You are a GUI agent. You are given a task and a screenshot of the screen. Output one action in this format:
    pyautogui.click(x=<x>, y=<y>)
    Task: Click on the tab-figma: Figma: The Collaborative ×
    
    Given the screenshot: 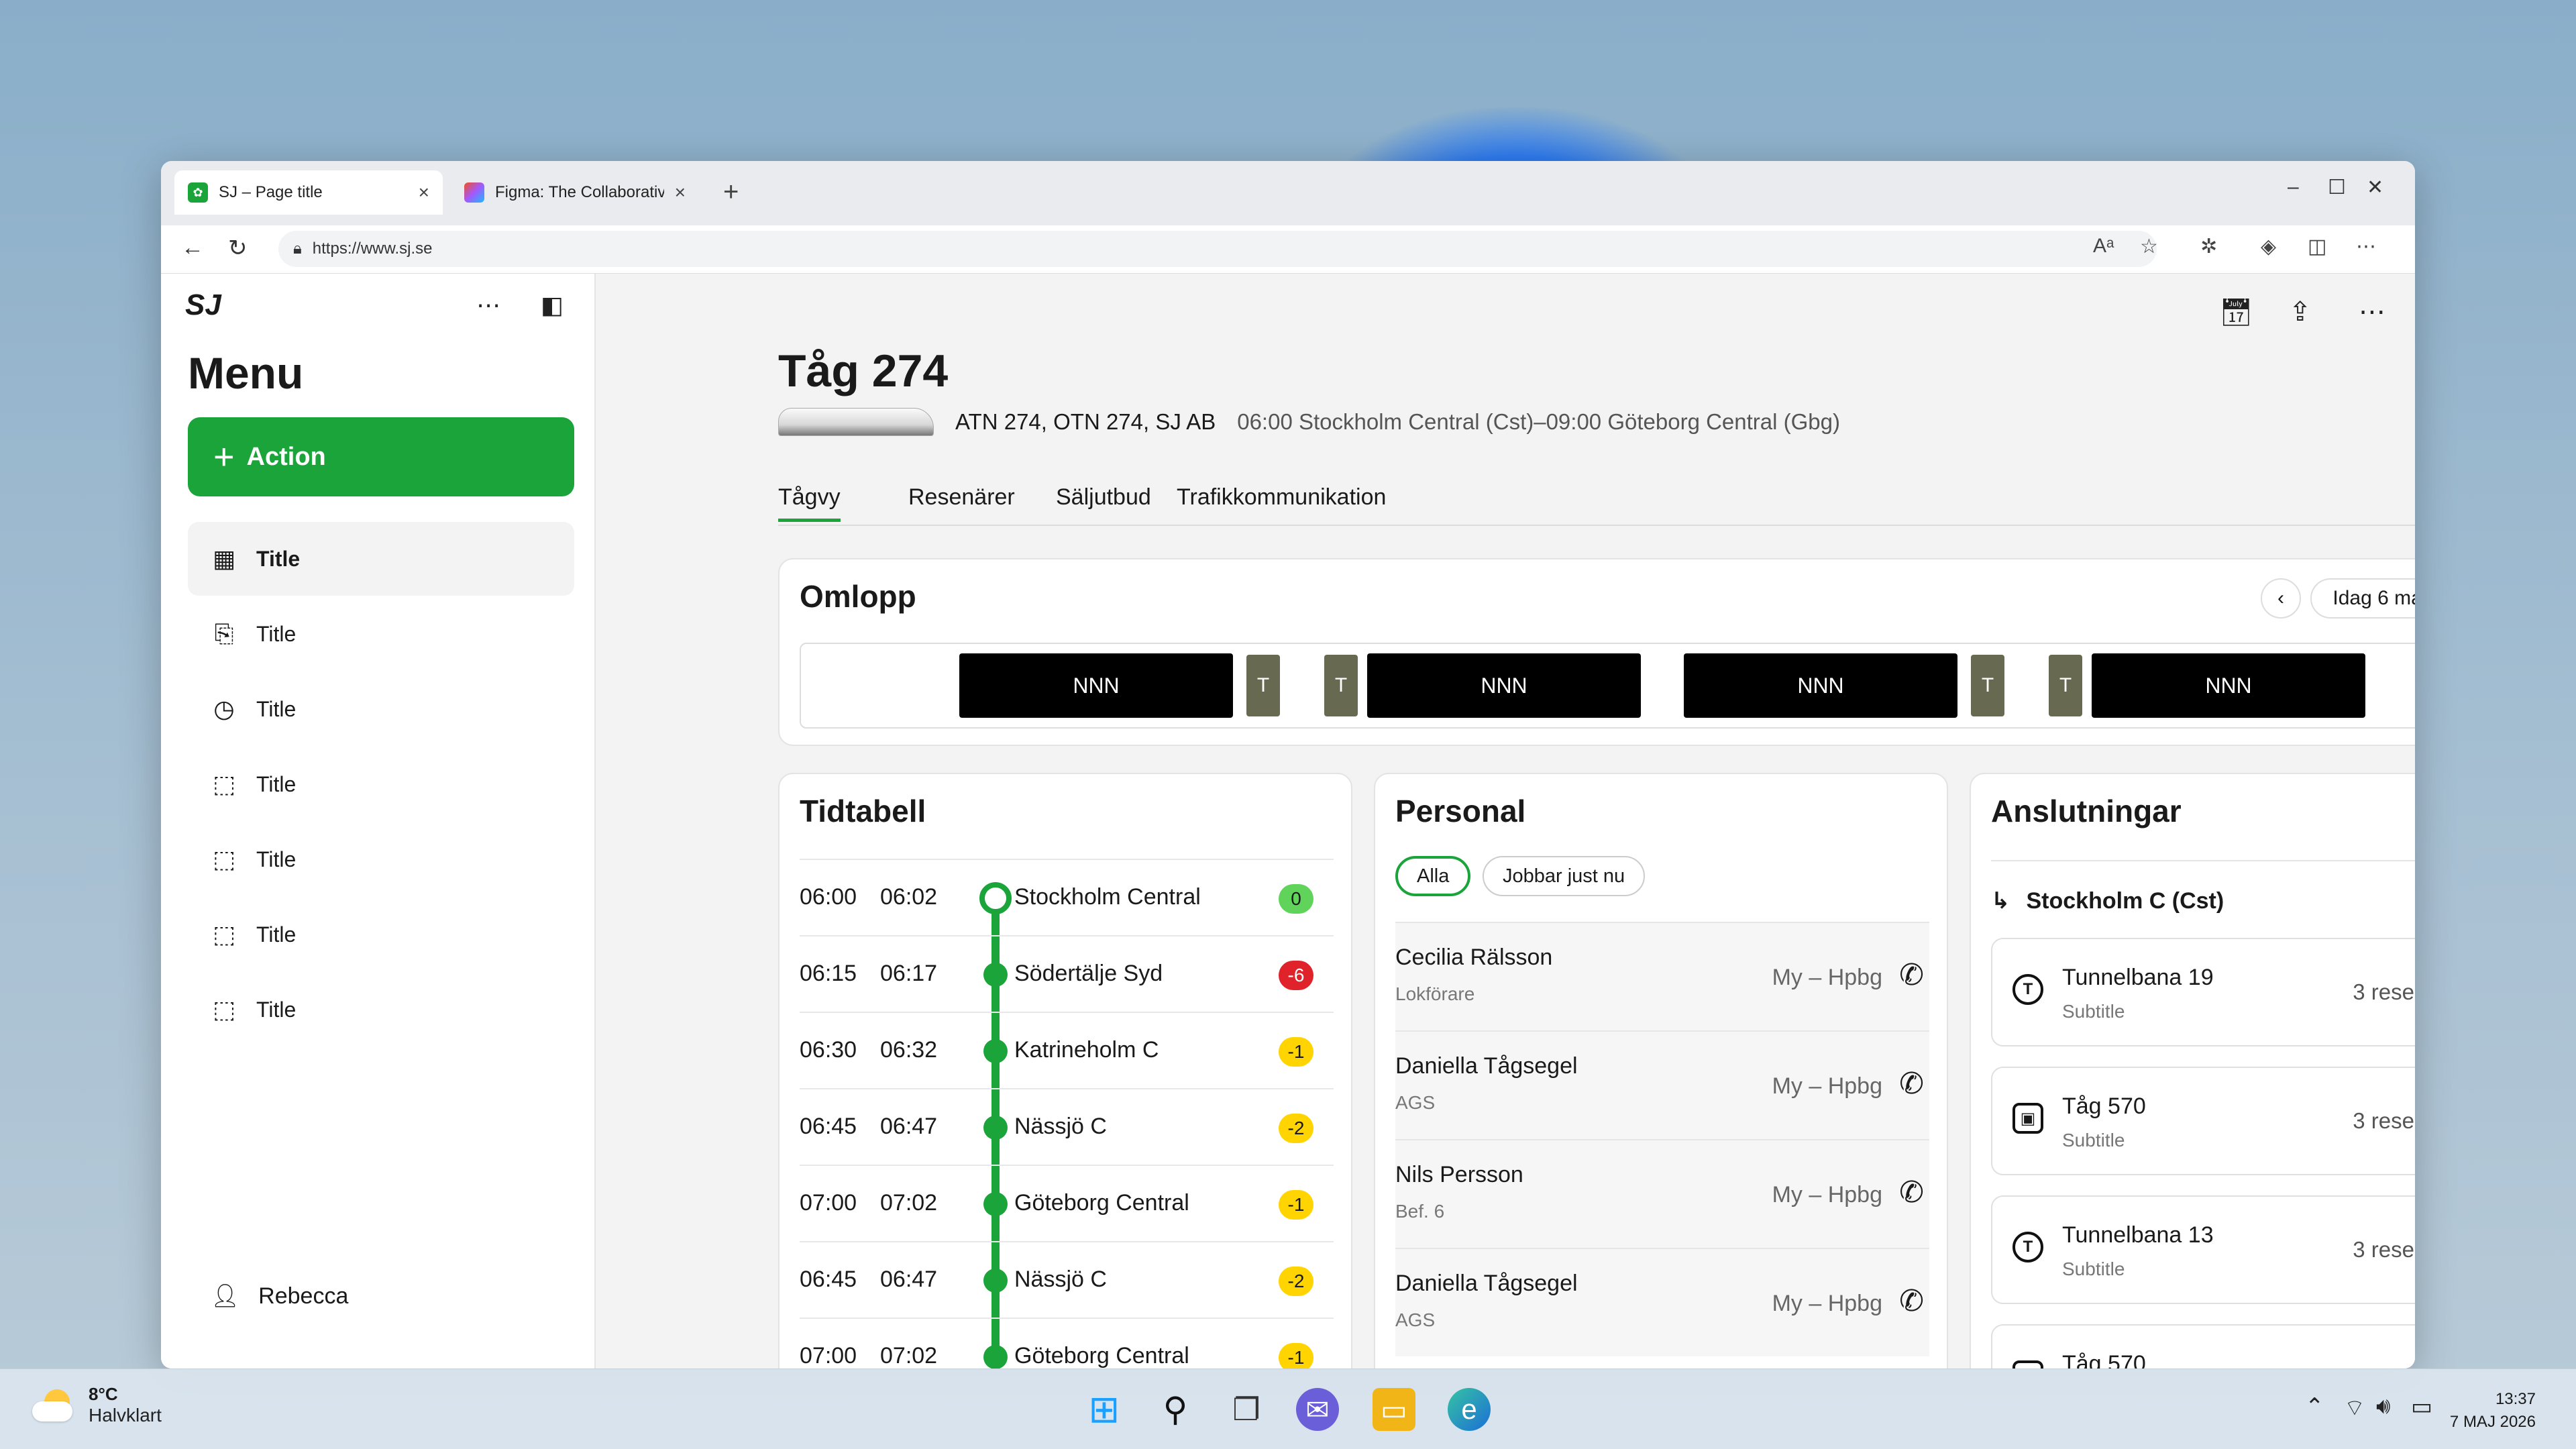 What is the action you would take?
    pyautogui.click(x=575, y=192)
    